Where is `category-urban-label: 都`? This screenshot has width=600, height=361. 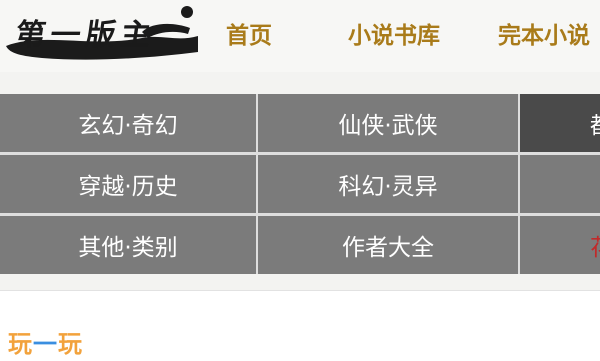
category-urban-label: 都 is located at coordinates (560, 123).